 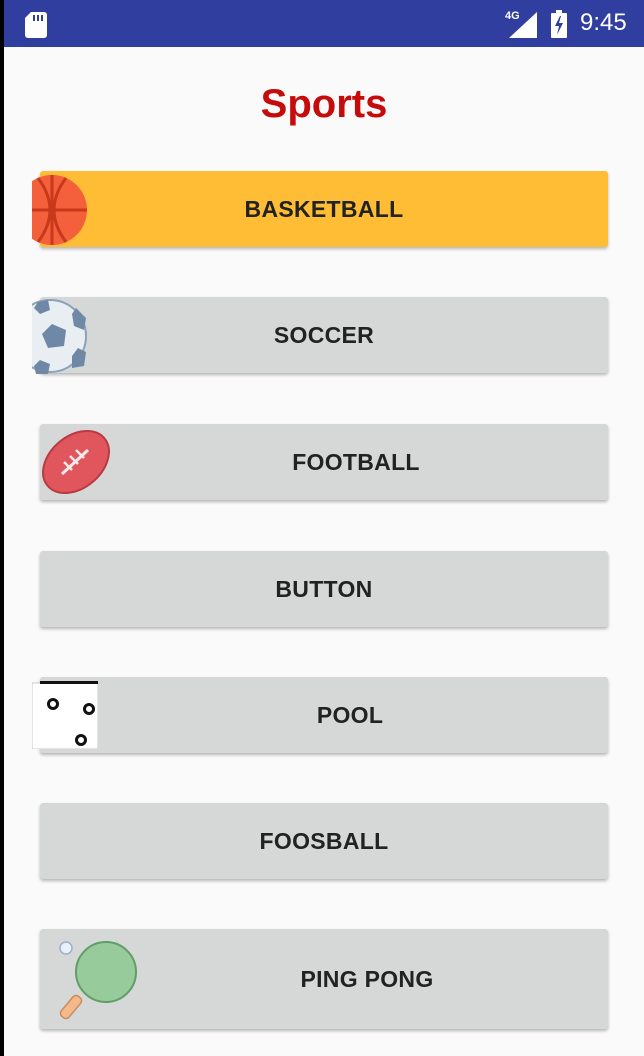 I want to click on status-bar: 4G 9:45, so click(x=324, y=23).